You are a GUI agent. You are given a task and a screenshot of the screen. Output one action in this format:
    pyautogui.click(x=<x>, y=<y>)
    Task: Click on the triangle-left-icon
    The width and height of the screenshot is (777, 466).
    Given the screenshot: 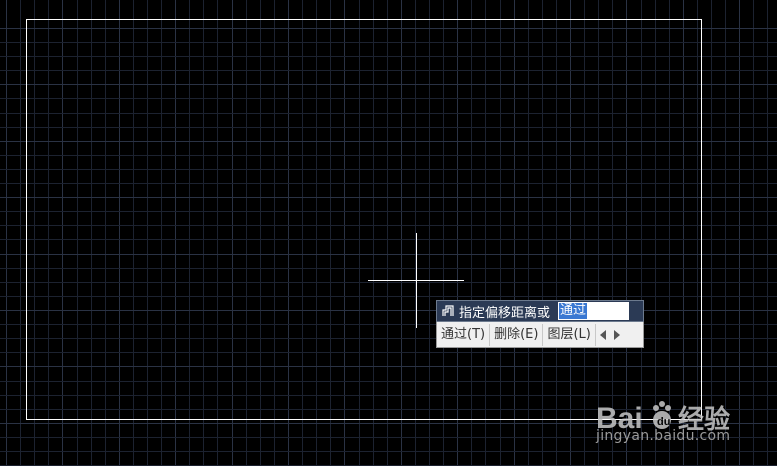 What is the action you would take?
    pyautogui.click(x=603, y=335)
    